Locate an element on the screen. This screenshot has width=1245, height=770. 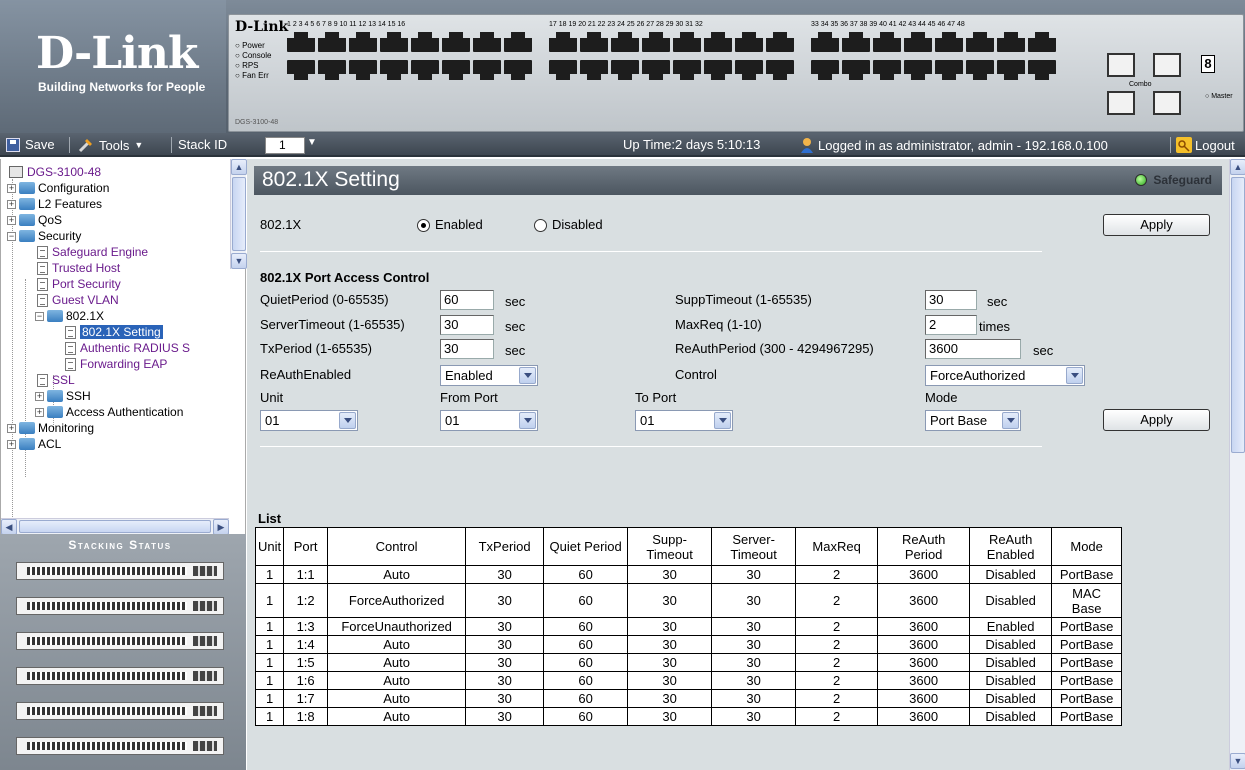
reauth-enabled-select: Enabled is located at coordinates (489, 375).